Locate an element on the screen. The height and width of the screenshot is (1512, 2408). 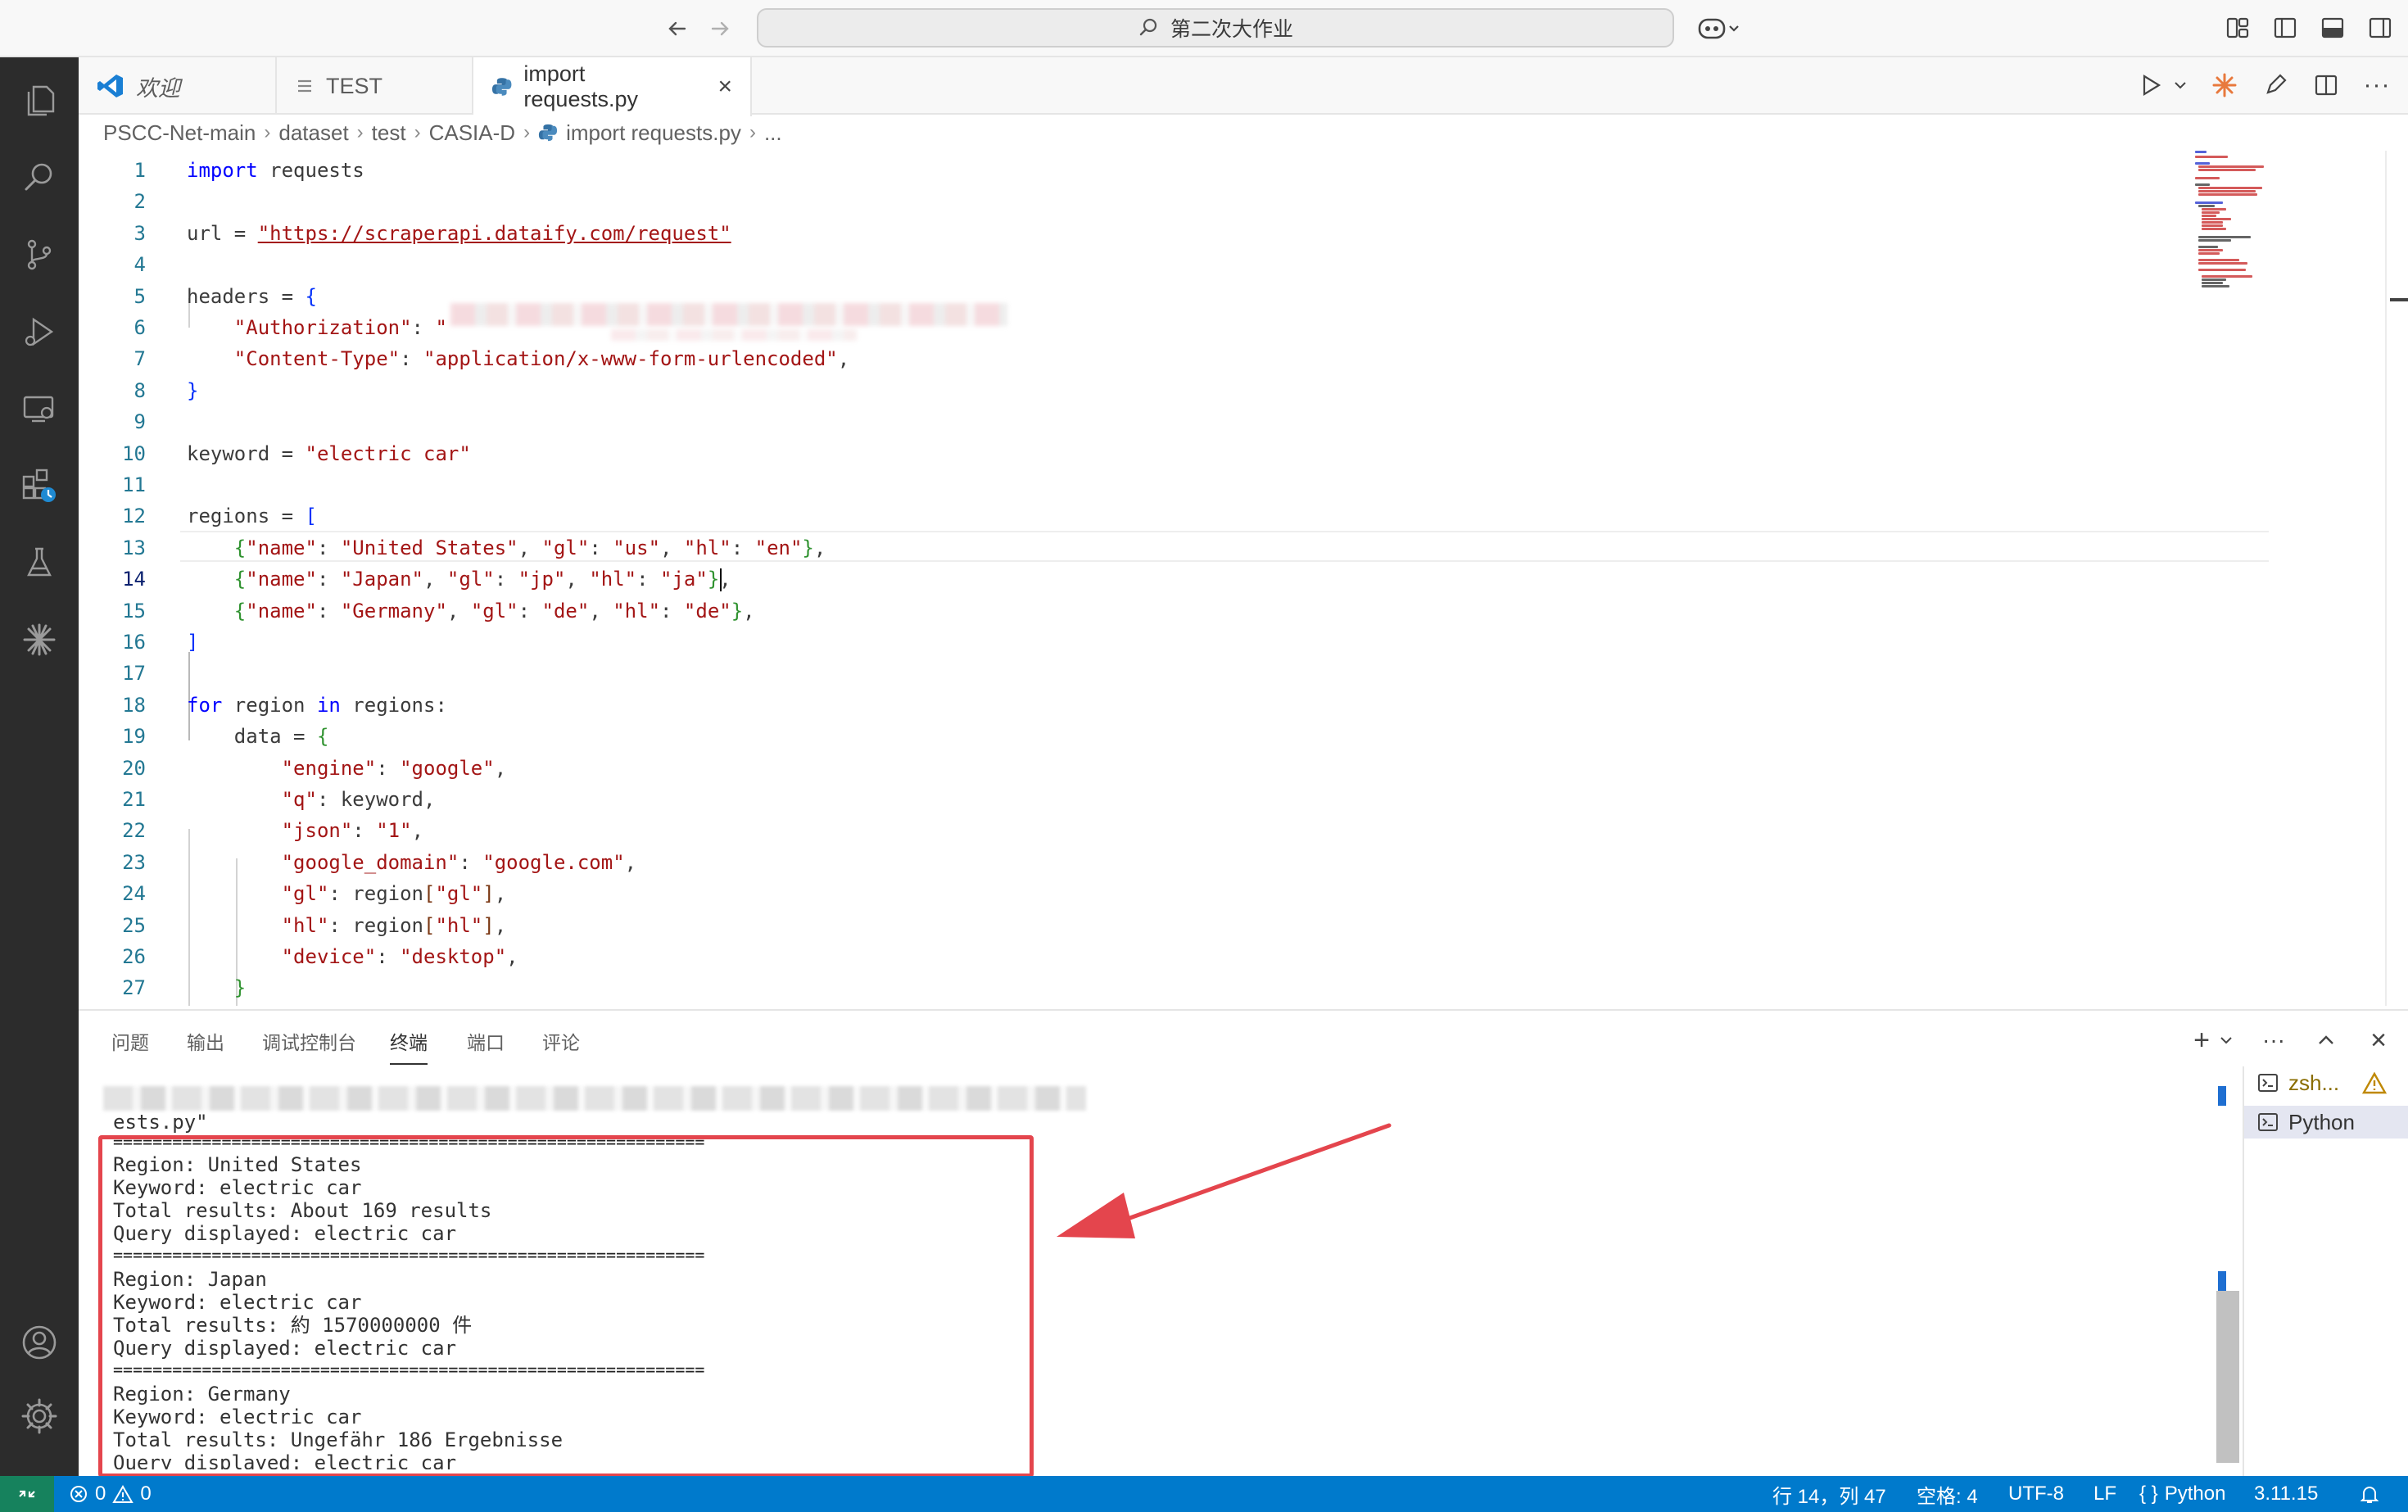
copilot-button is located at coordinates (1719, 29).